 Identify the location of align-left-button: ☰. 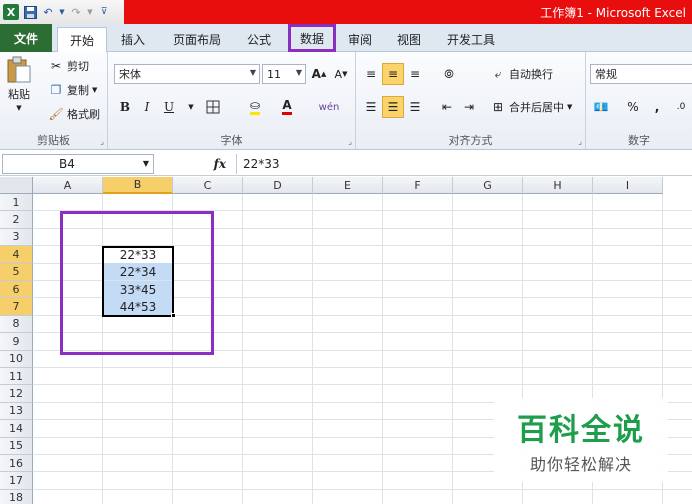
(371, 107).